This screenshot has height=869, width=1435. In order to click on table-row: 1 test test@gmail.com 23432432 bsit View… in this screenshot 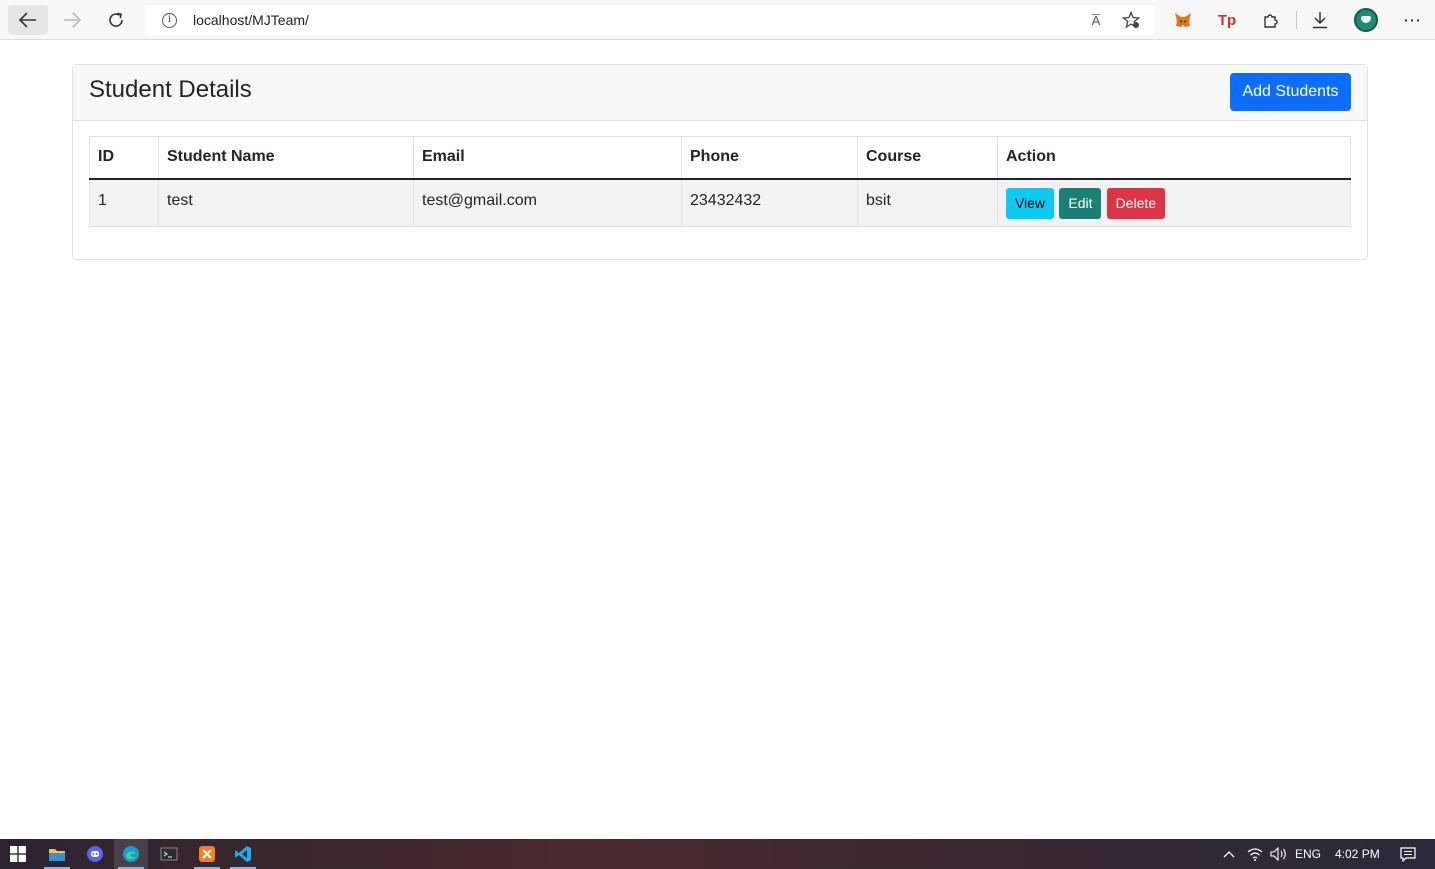, I will do `click(720, 202)`.